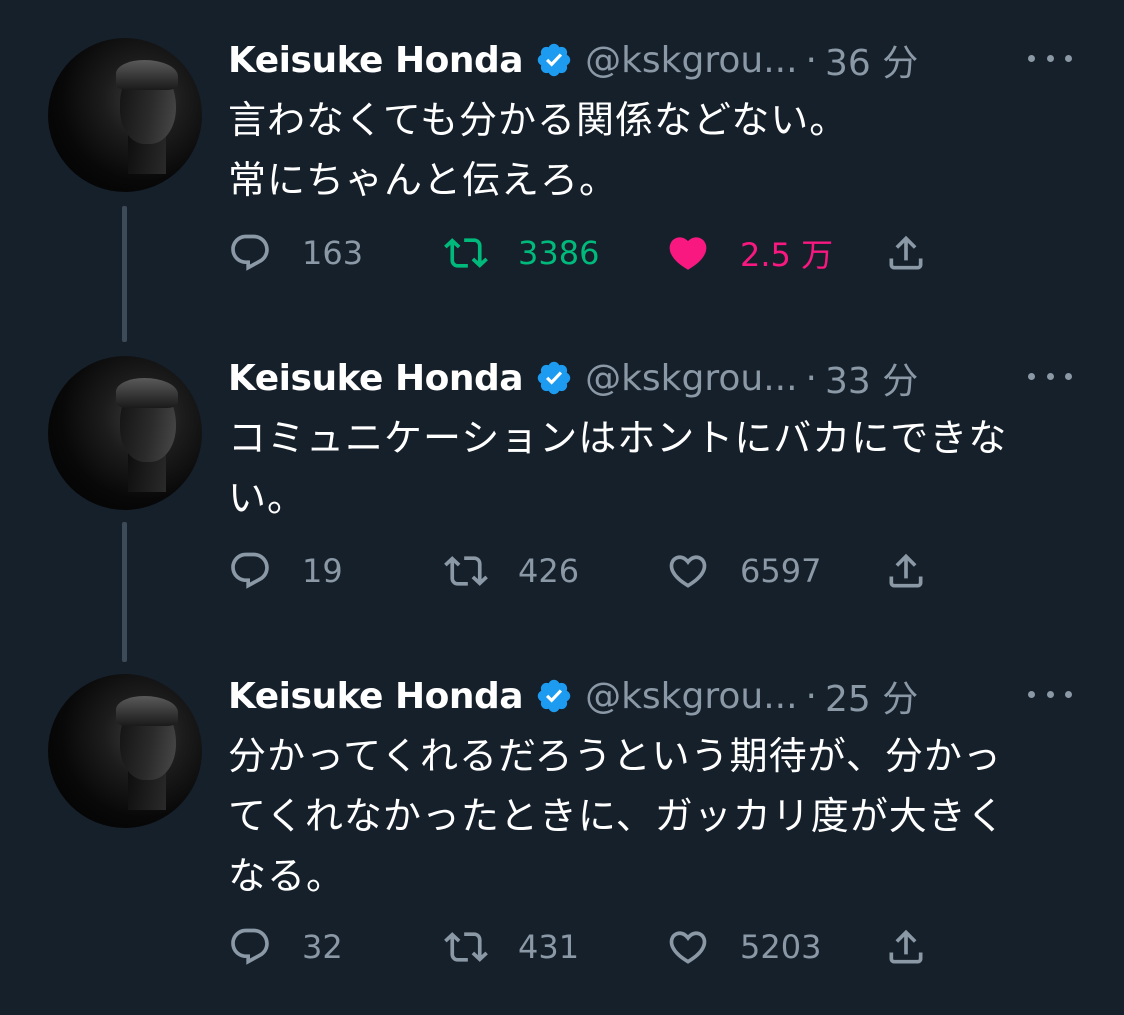 This screenshot has width=1124, height=1015. Describe the element at coordinates (618, 438) in the screenshot. I see `tweet-text-line: コミュニケーションはホントにバカにできな` at that location.